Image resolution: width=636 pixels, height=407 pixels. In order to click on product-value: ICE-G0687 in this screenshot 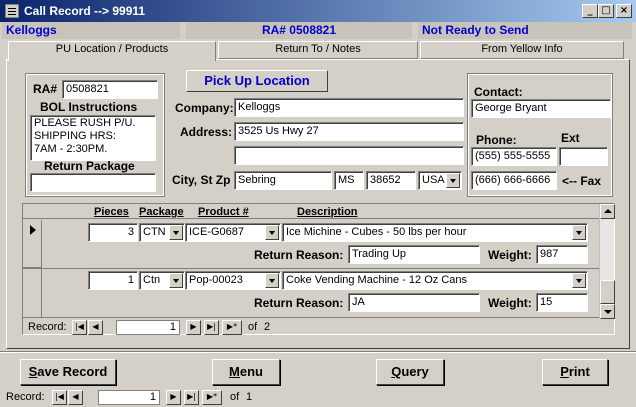, I will do `click(217, 232)`.